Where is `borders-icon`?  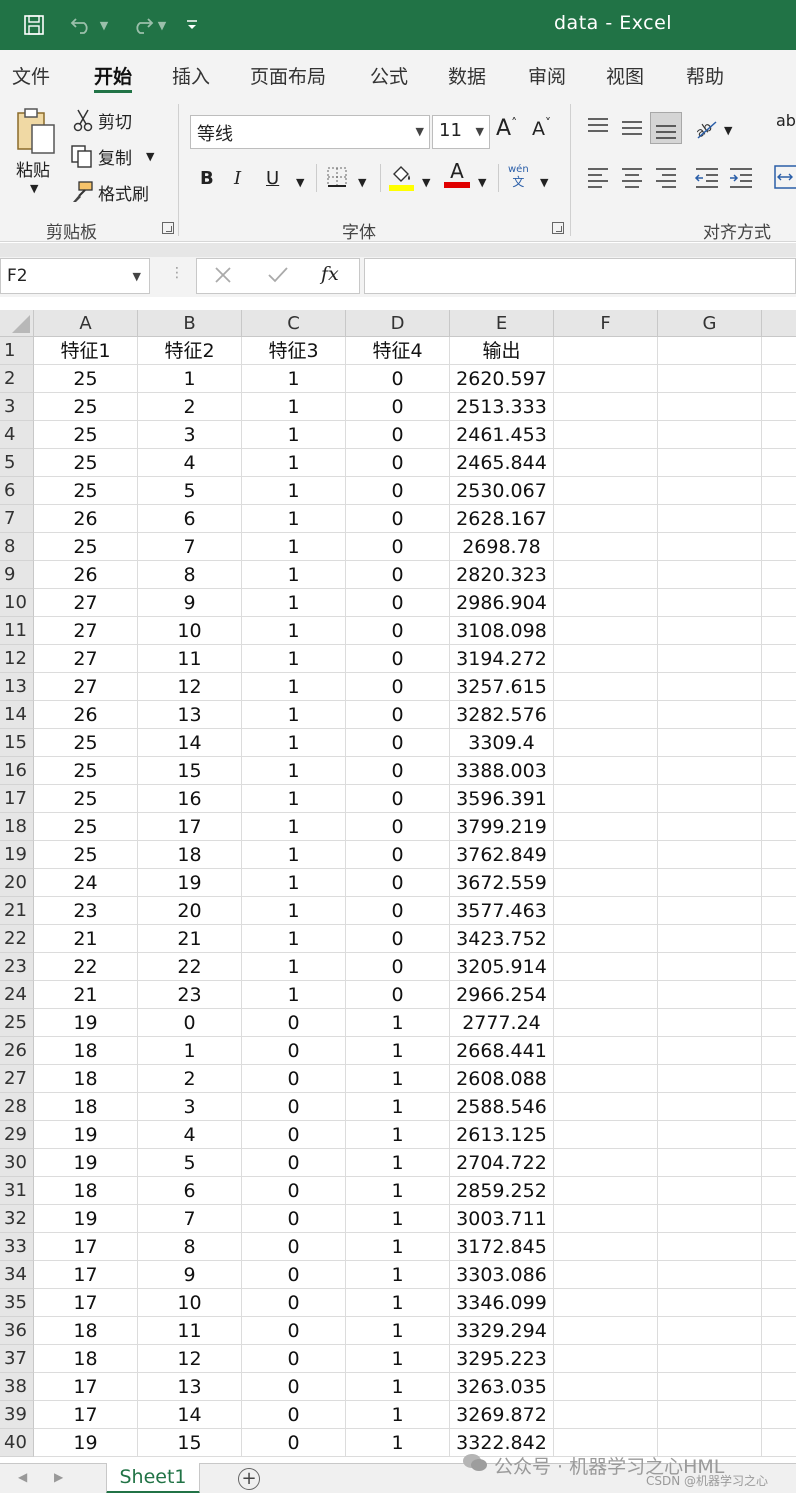
borders-icon is located at coordinates (337, 177).